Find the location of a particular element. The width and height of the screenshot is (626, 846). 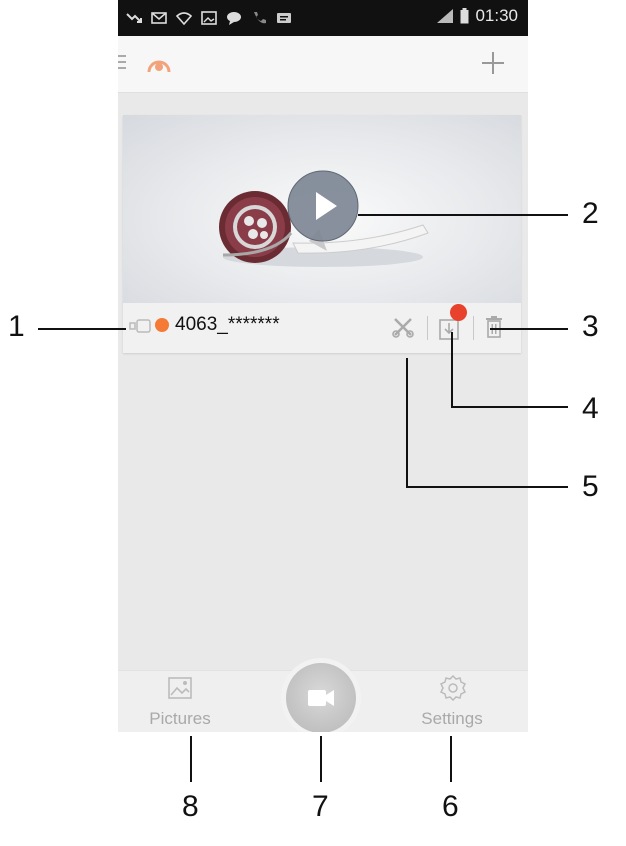

pictures-label: Pictures is located at coordinates (180, 719).